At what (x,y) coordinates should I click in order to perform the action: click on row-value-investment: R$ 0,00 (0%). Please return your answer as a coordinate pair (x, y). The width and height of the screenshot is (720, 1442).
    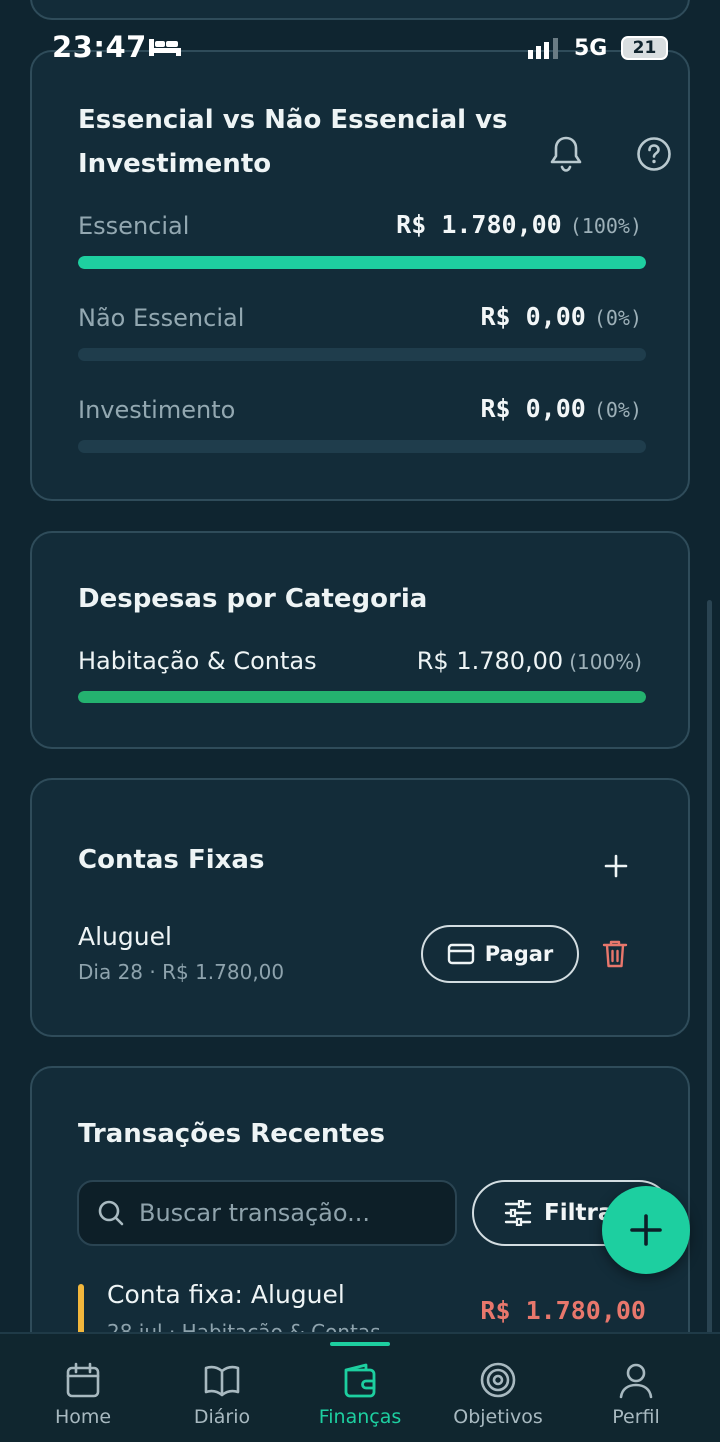
    Looking at the image, I should click on (561, 408).